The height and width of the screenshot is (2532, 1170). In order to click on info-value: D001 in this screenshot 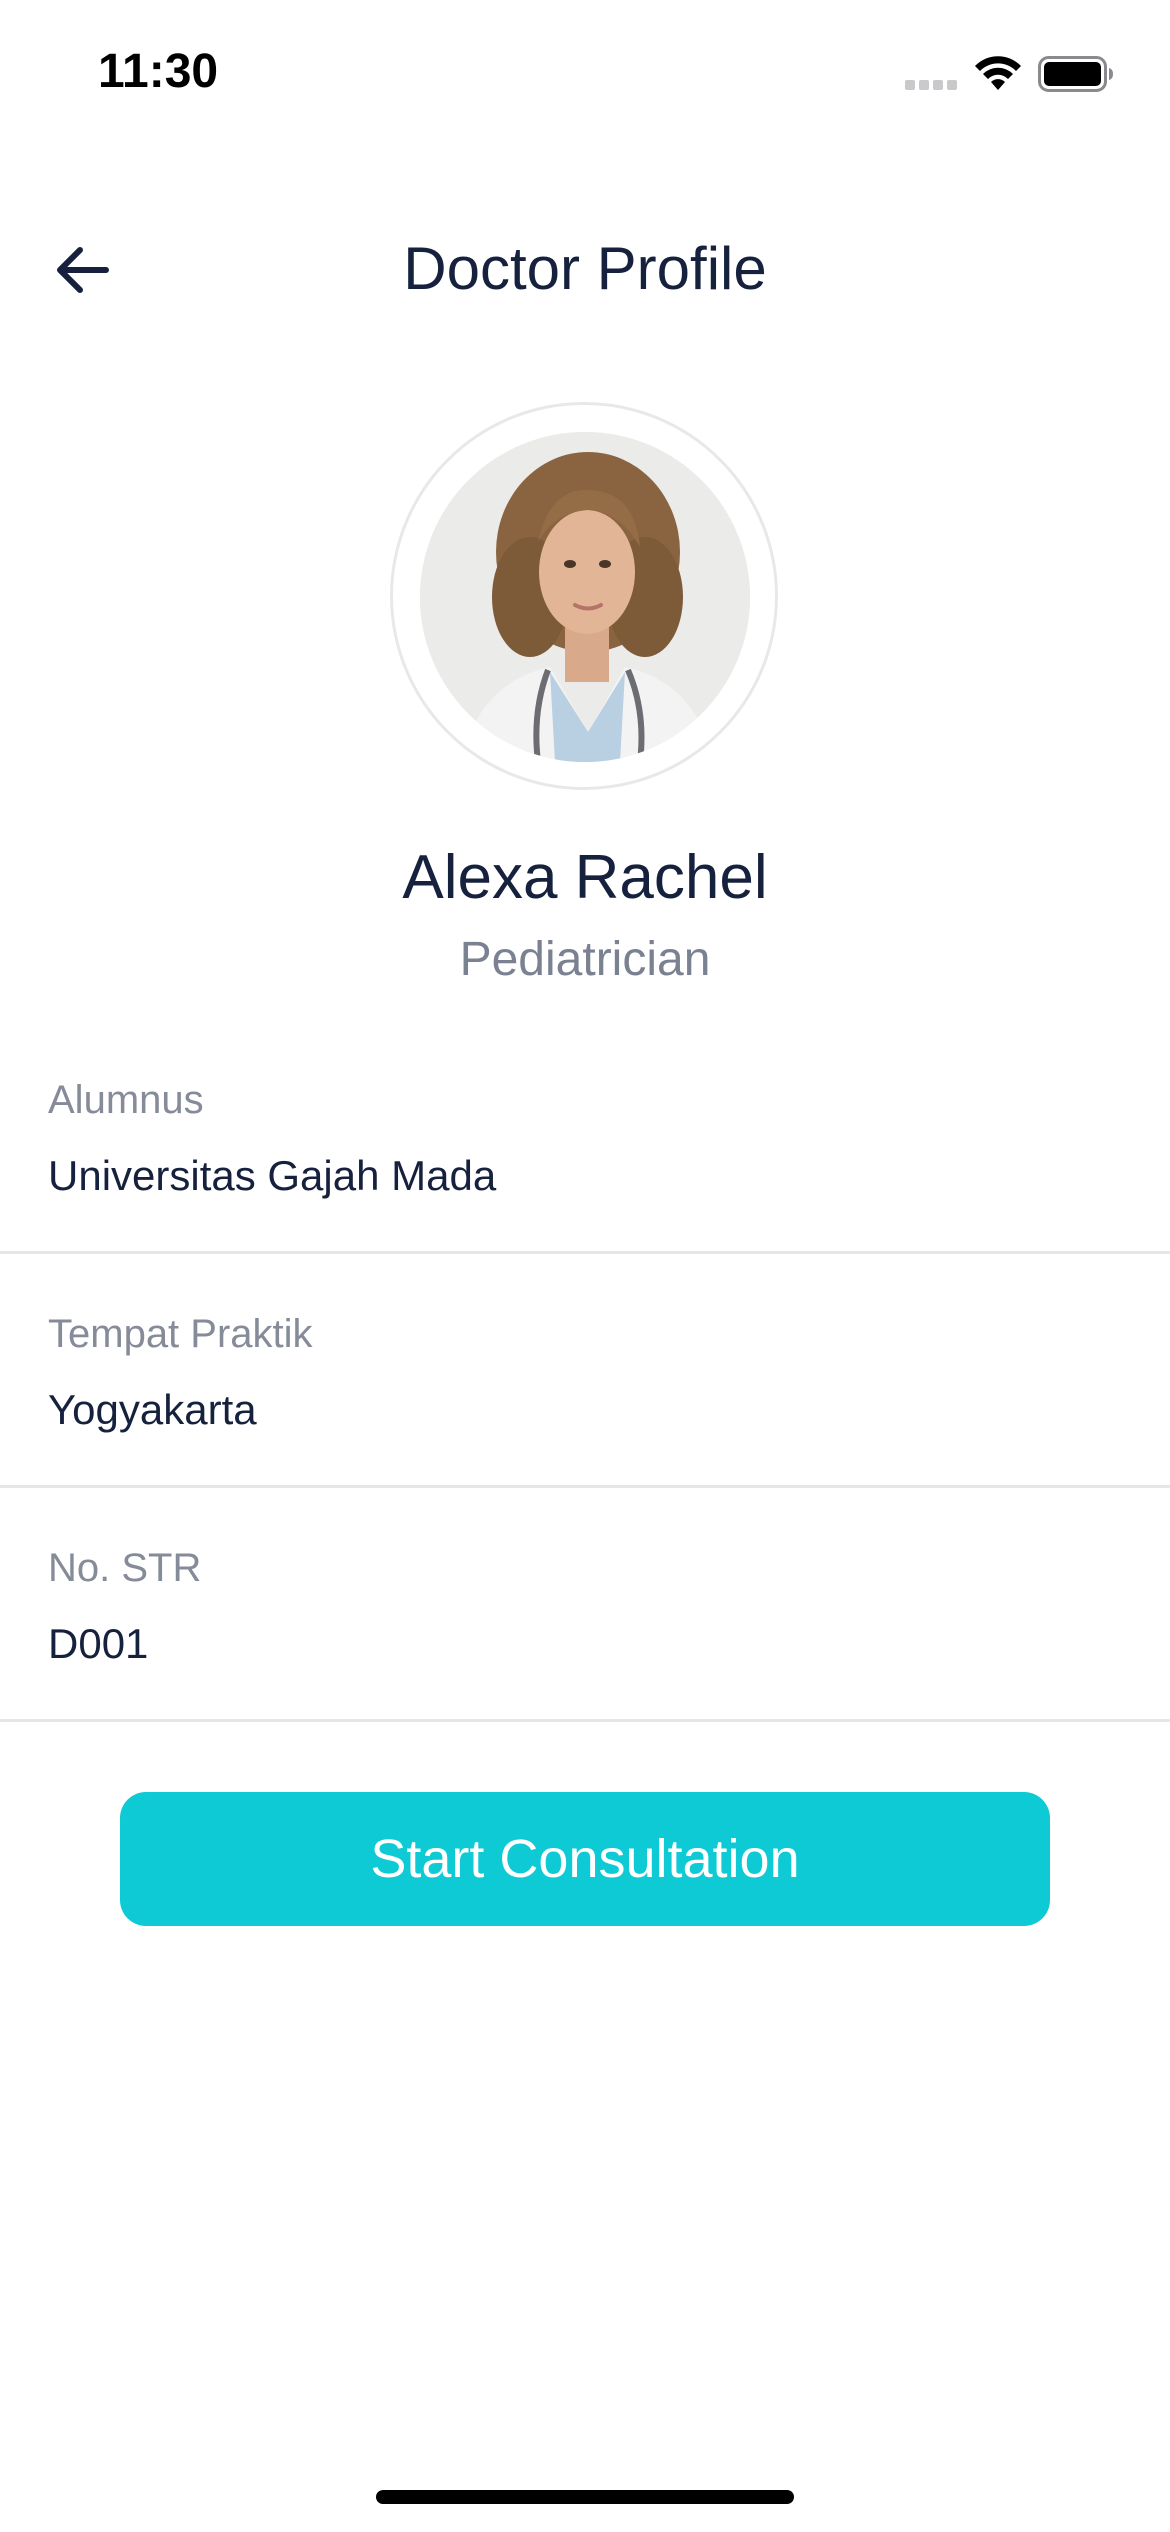, I will do `click(98, 1643)`.